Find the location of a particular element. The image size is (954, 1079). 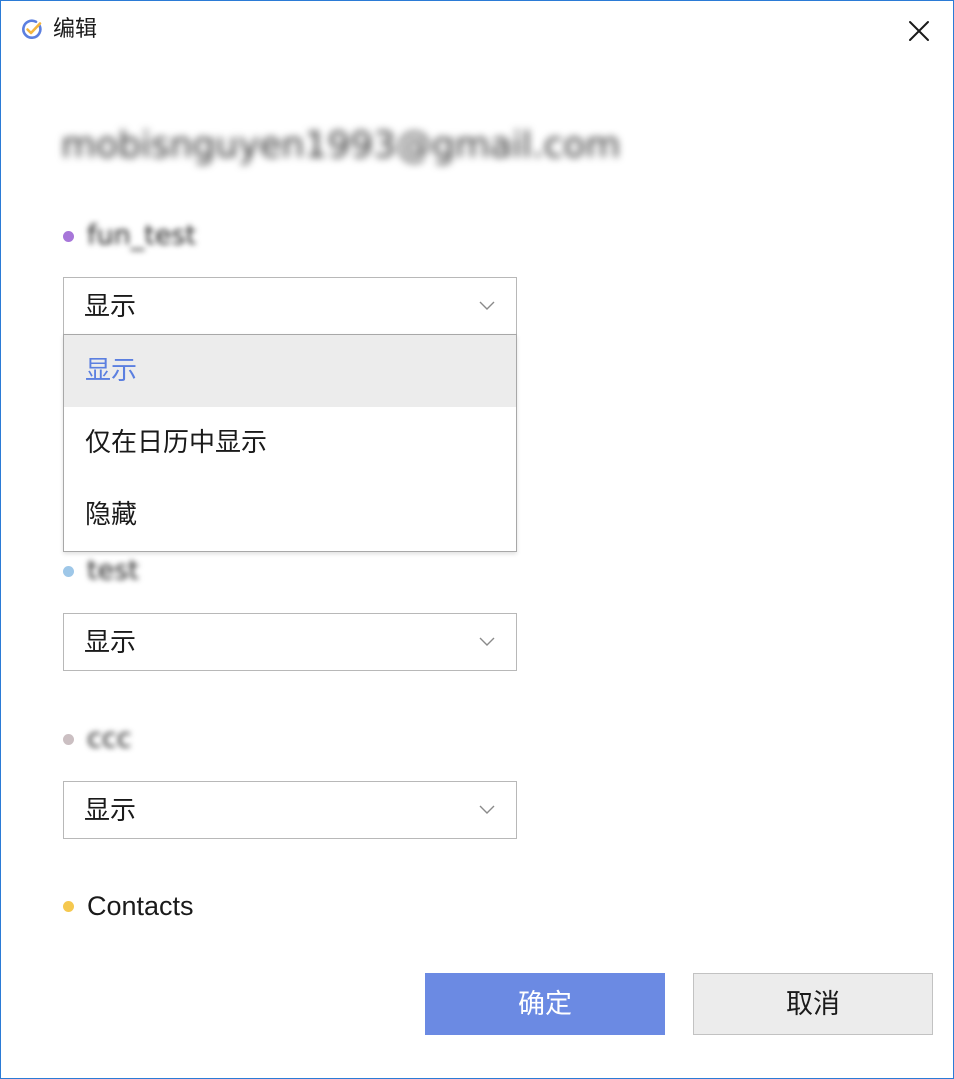

visibility-select-1: 显示 is located at coordinates (290, 306).